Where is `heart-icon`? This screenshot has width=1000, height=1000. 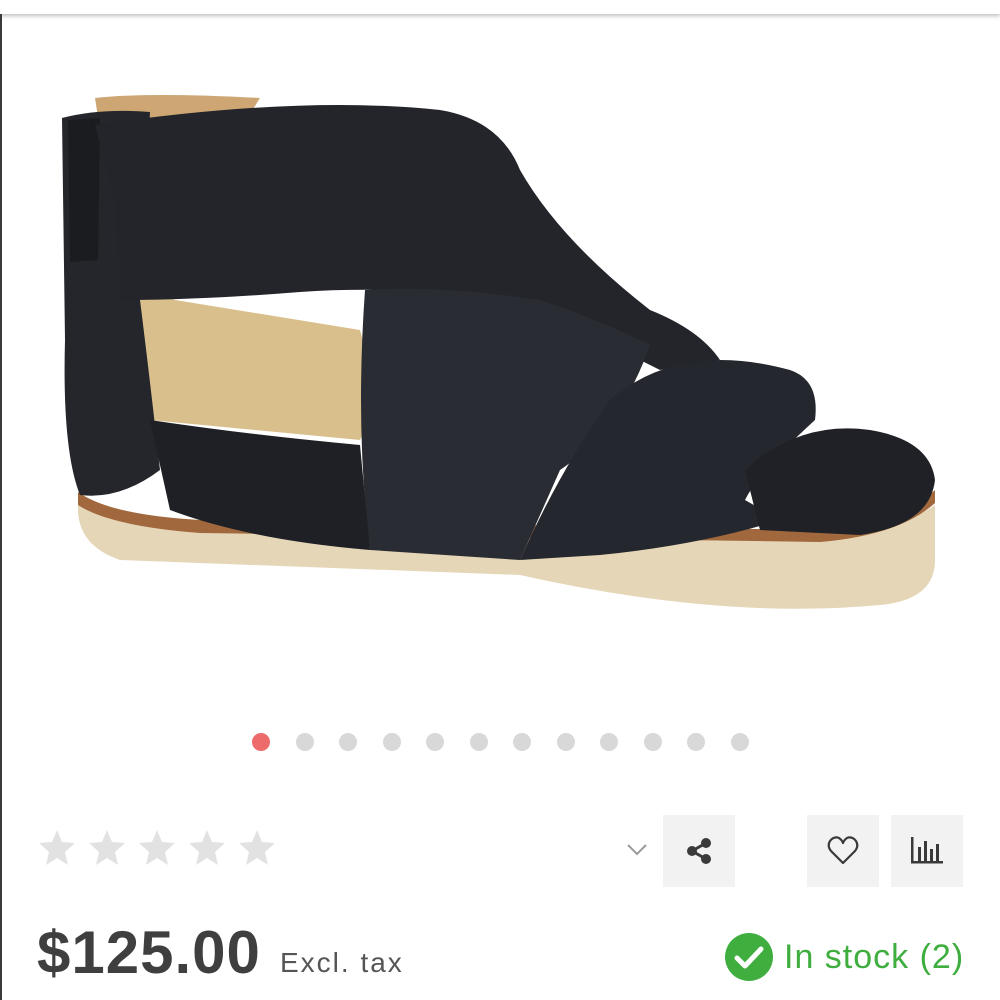 heart-icon is located at coordinates (843, 850).